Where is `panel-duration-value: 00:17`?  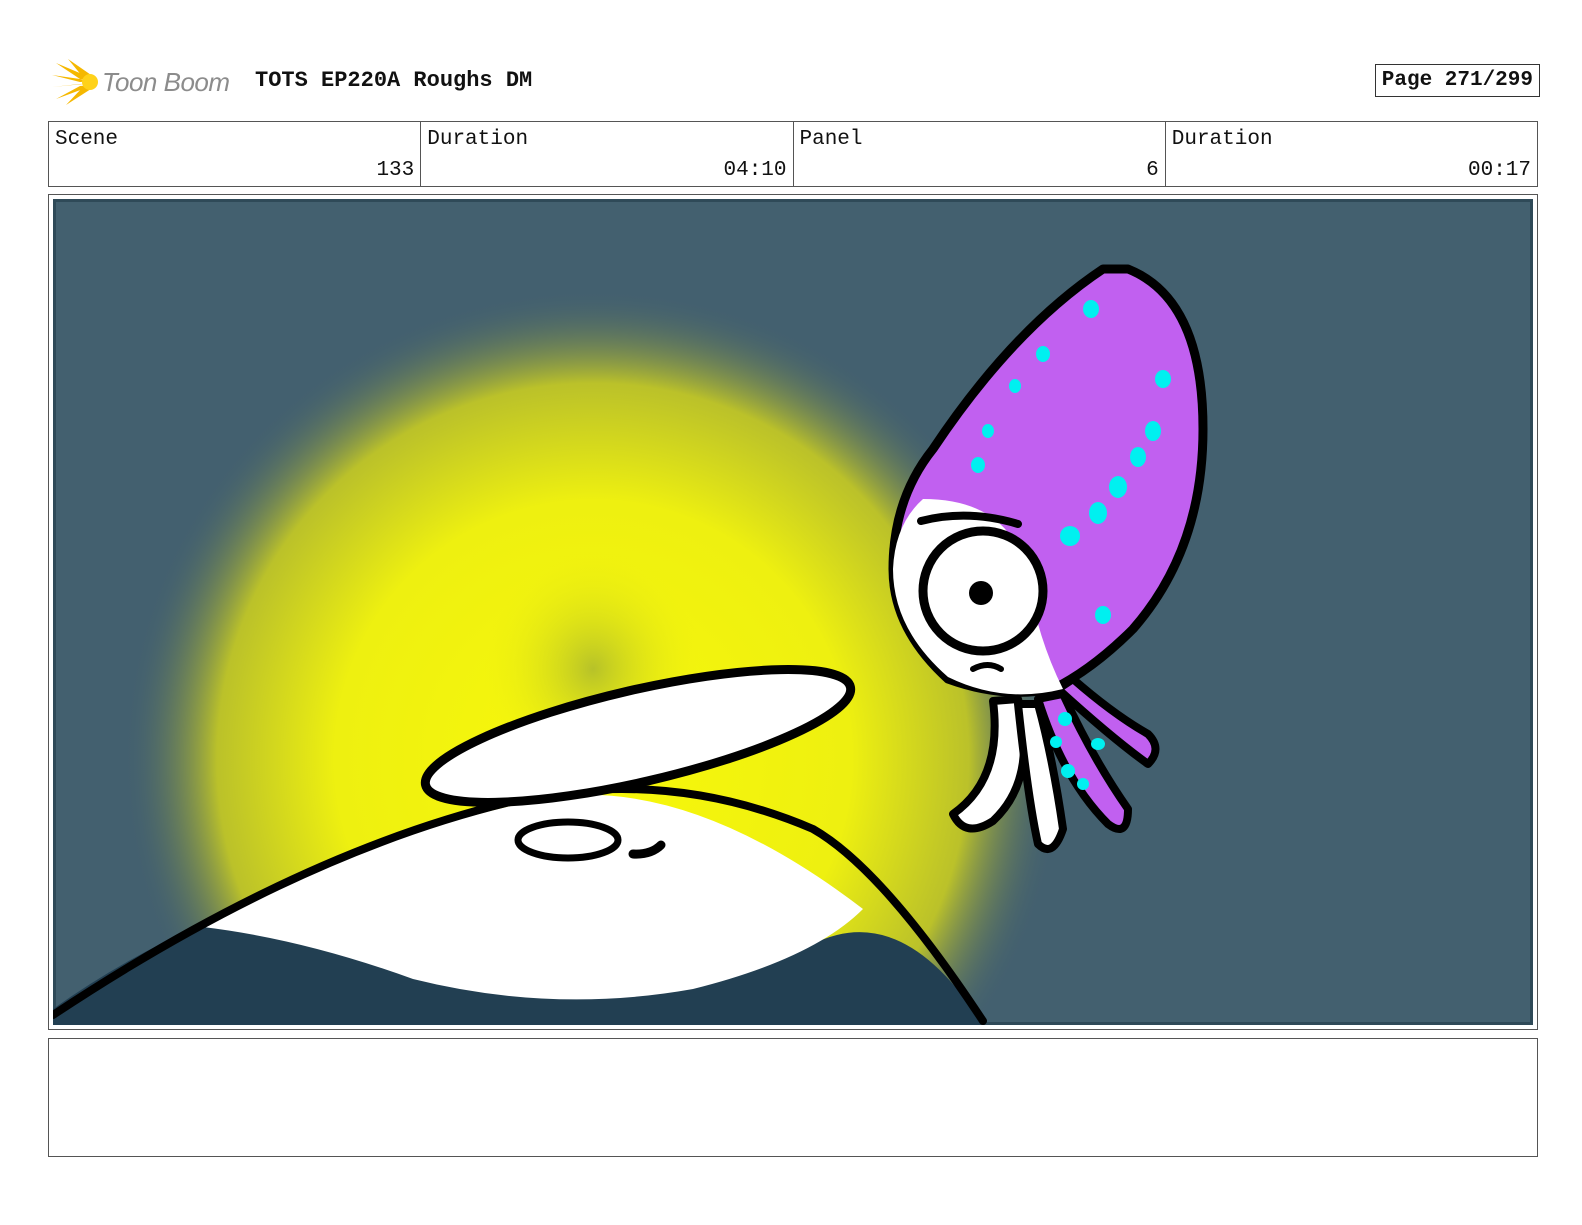
panel-duration-value: 00:17 is located at coordinates (1499, 170).